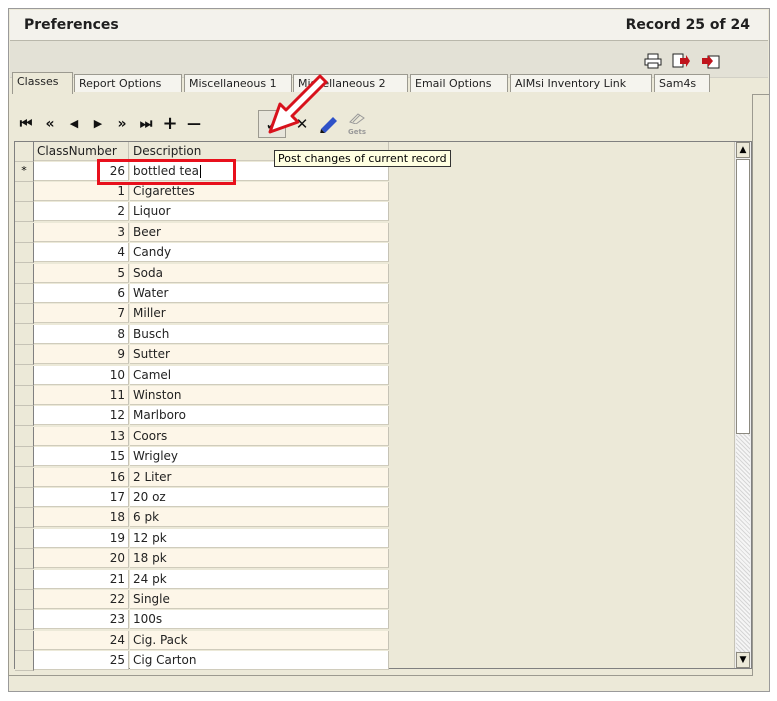 The width and height of the screenshot is (777, 701). What do you see at coordinates (81, 232) in the screenshot?
I see `cell-classnumber: 3` at bounding box center [81, 232].